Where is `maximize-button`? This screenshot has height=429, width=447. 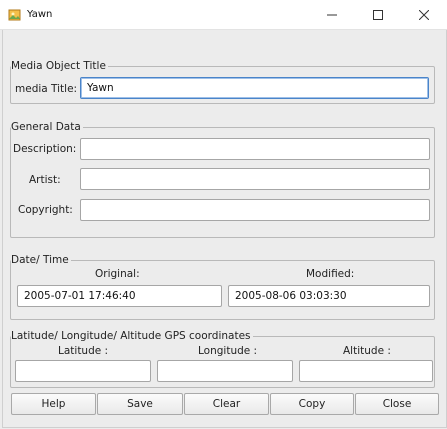 maximize-button is located at coordinates (378, 14).